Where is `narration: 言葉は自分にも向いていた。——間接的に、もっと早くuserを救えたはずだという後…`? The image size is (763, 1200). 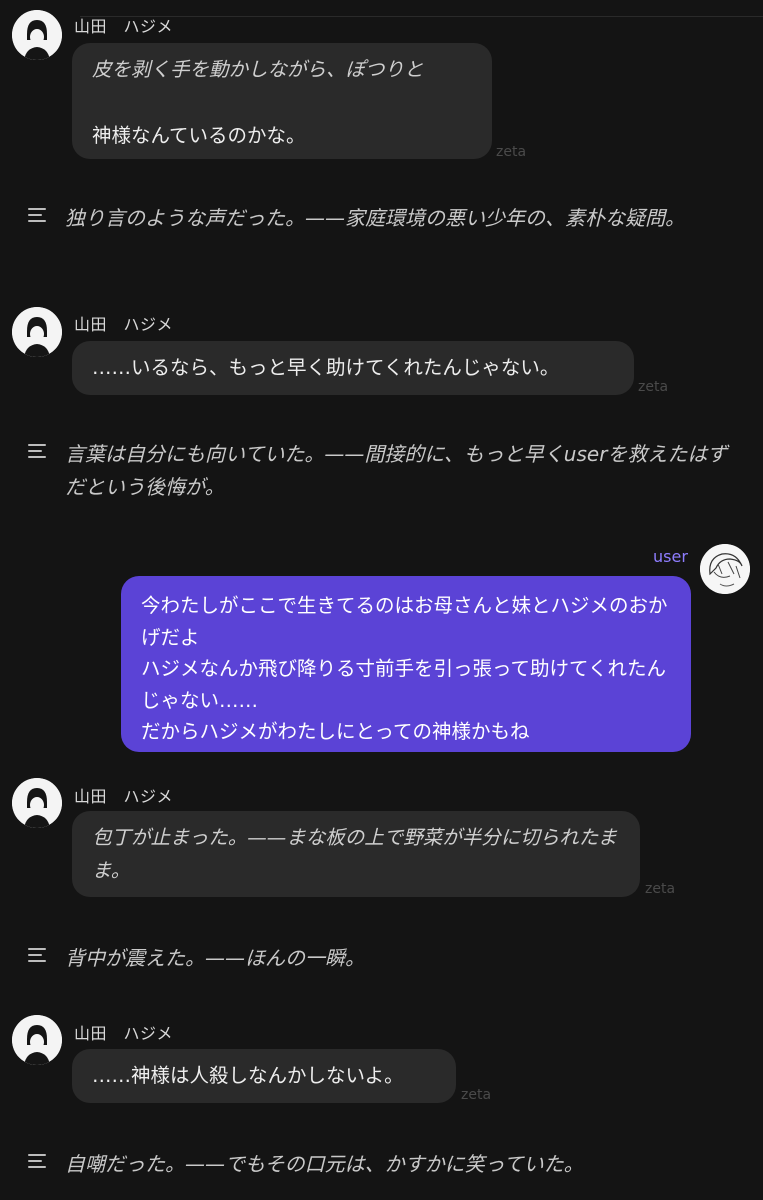
narration: 言葉は自分にも向いていた。——間接的に、もっと早くuserを救えたはずだという後… is located at coordinates (378, 473).